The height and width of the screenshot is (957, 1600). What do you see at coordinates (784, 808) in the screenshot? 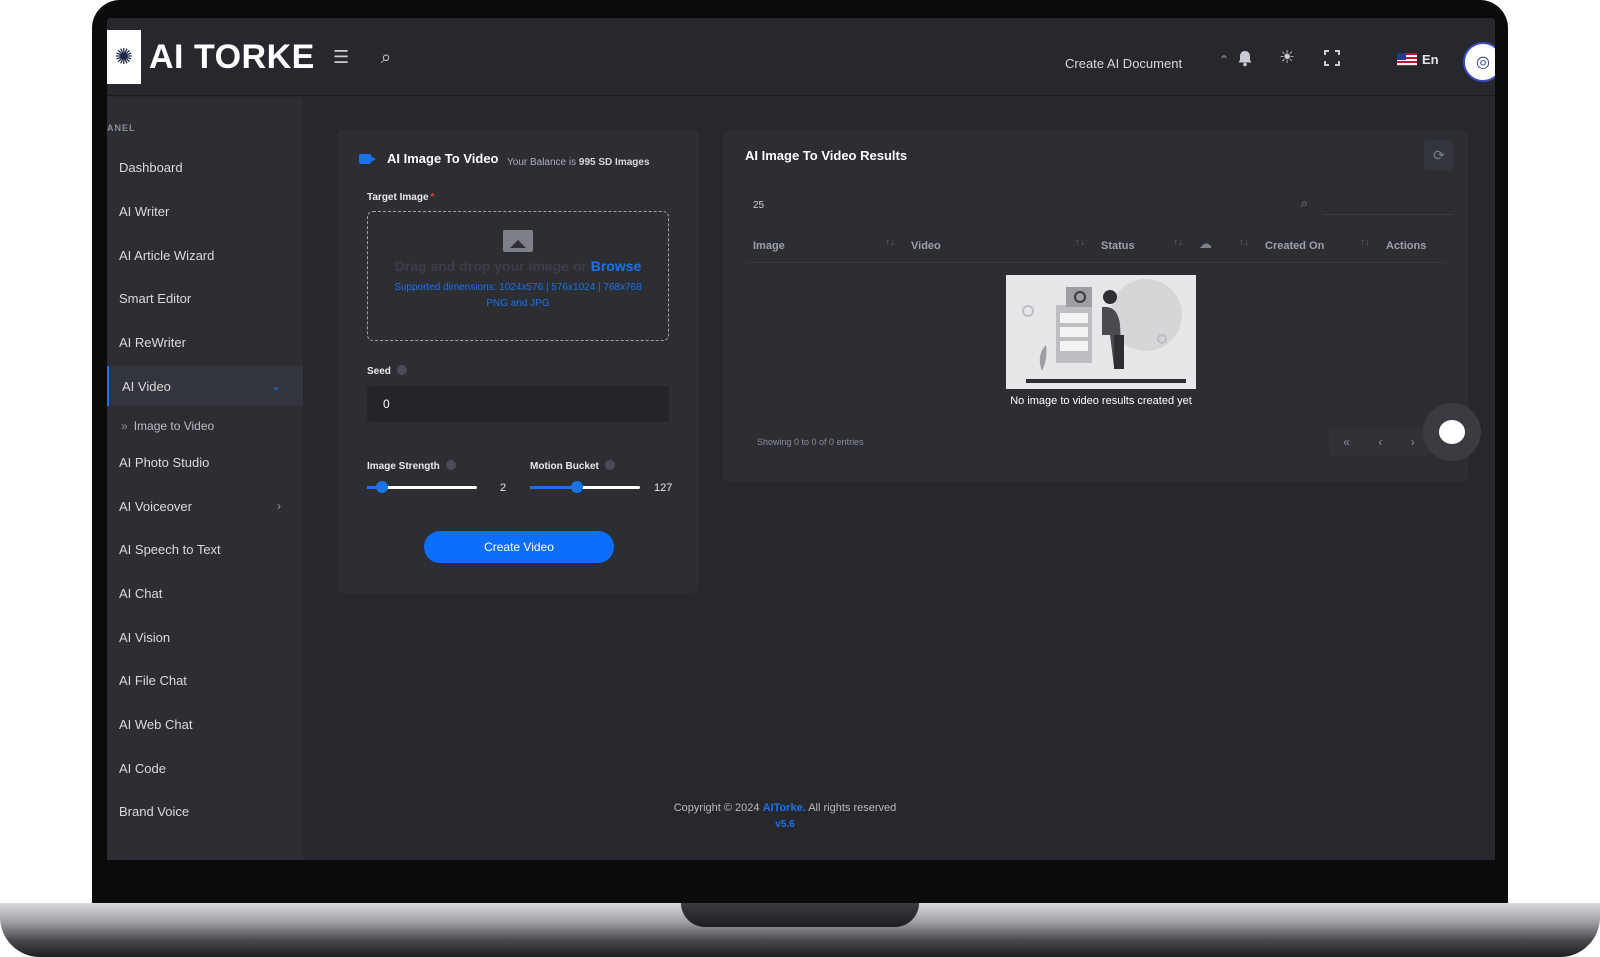
I see `footer-brand-link: AITorke.` at bounding box center [784, 808].